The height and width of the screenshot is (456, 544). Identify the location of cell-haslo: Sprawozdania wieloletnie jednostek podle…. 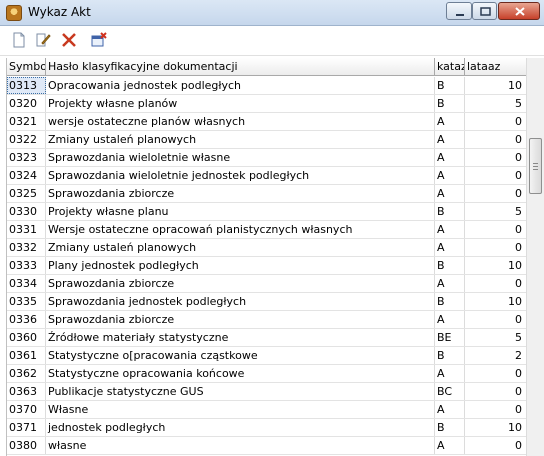
(240, 175).